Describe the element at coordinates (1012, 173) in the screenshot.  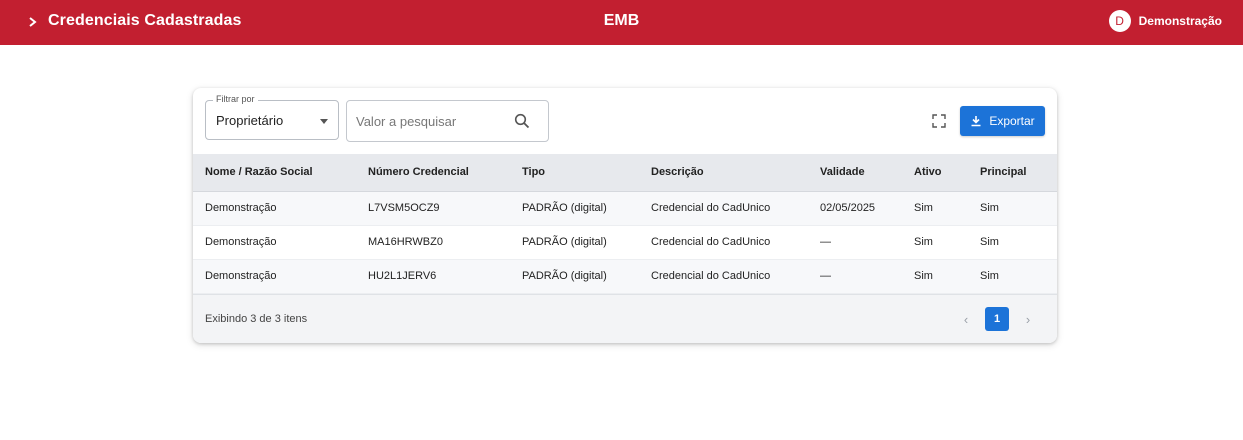
I see `column-header-principal: Principal` at that location.